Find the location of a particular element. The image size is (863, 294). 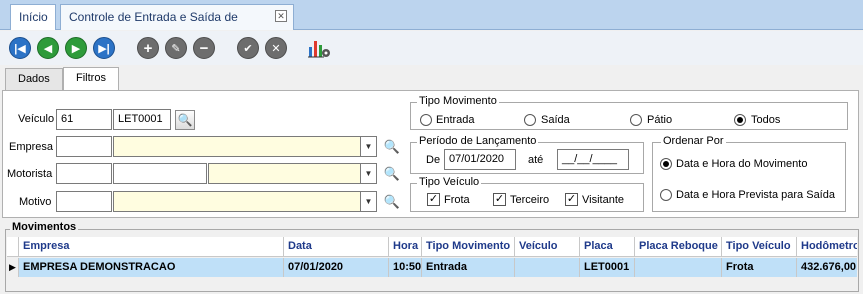

veiculo-label: Veículo is located at coordinates (36, 119).